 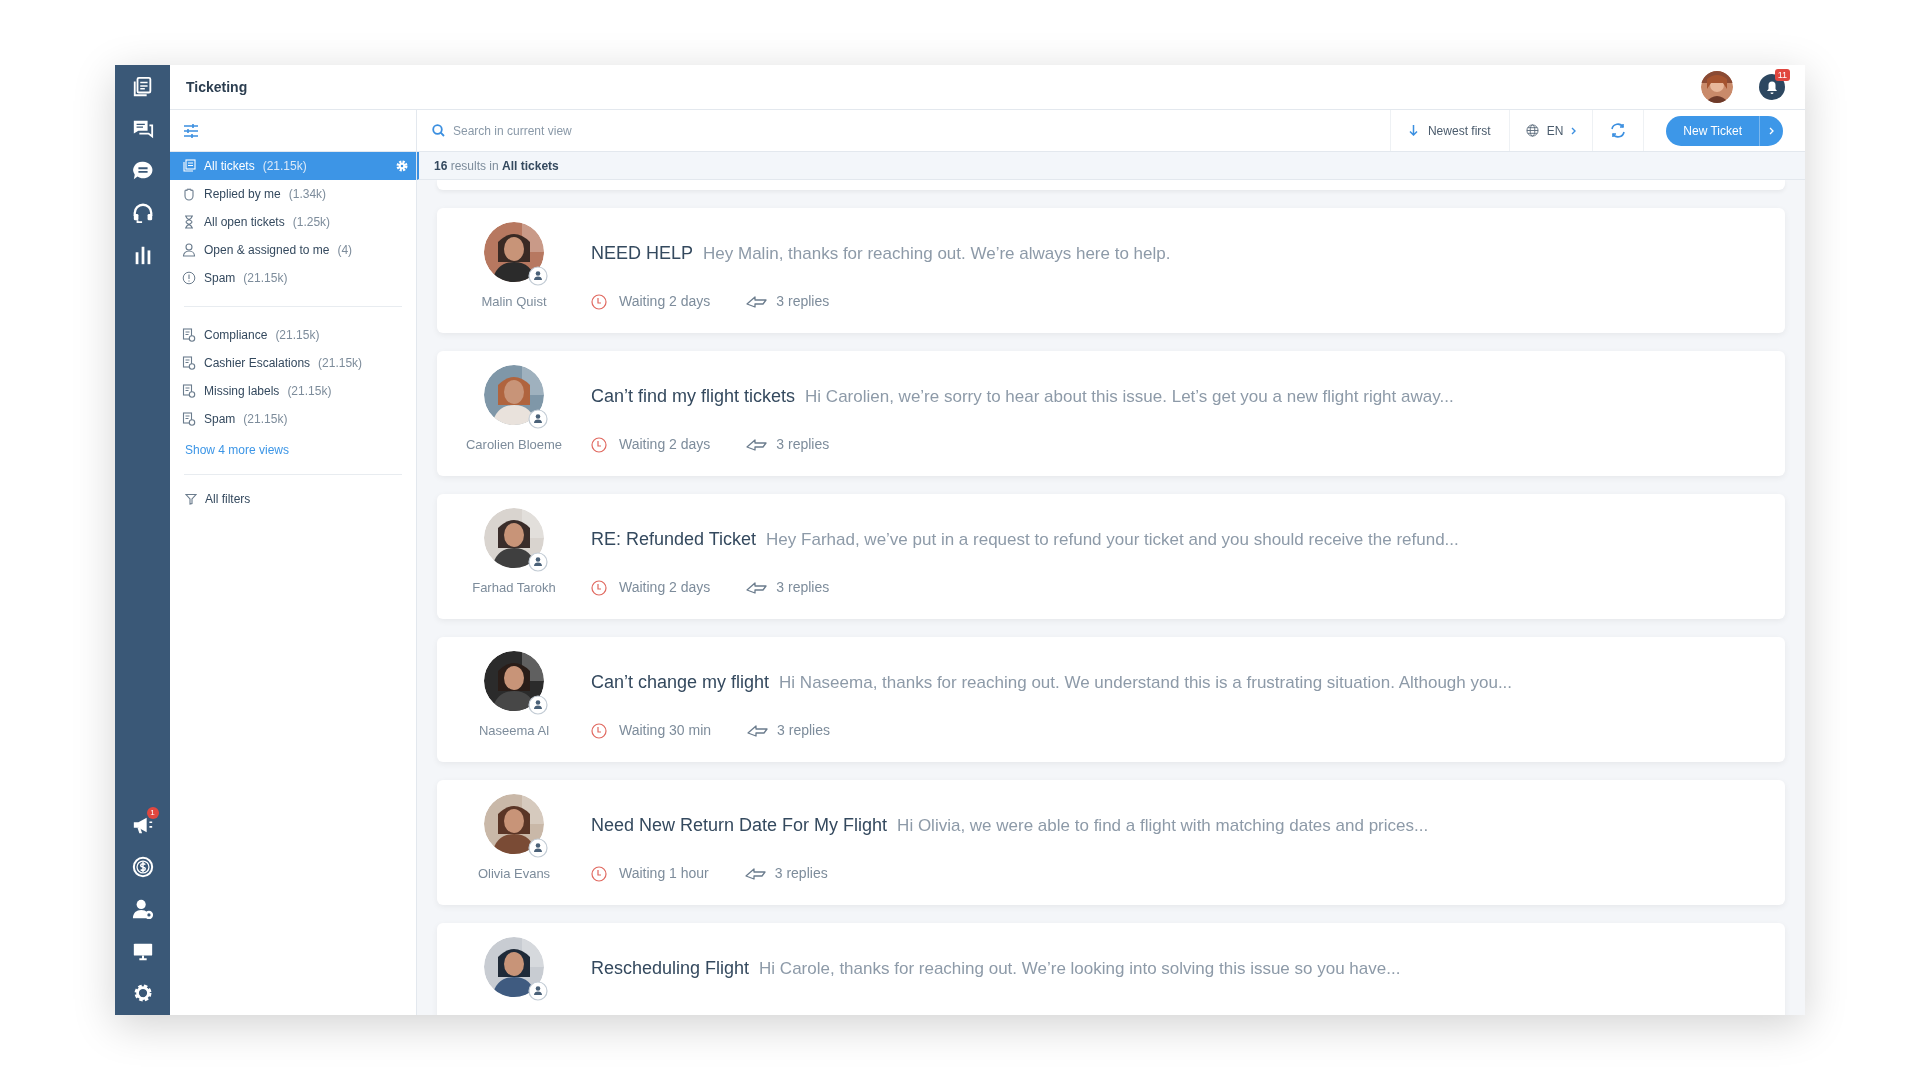 I want to click on ticket-card: Malin Quist NEED HELP Hey Malin, thanks for reaching out. We’re always here to help. Waiting 2 days 3 replies, so click(x=1111, y=270).